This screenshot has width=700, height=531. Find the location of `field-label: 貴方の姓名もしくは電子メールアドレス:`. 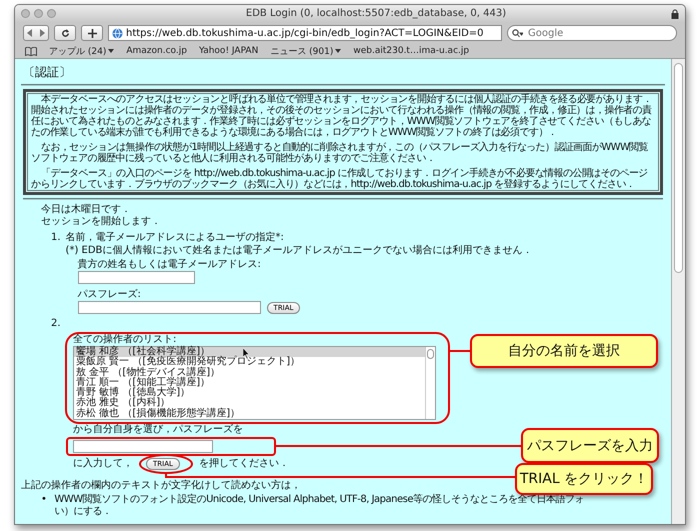

field-label: 貴方の姓名もしくは電子メールアドレス: is located at coordinates (170, 265).